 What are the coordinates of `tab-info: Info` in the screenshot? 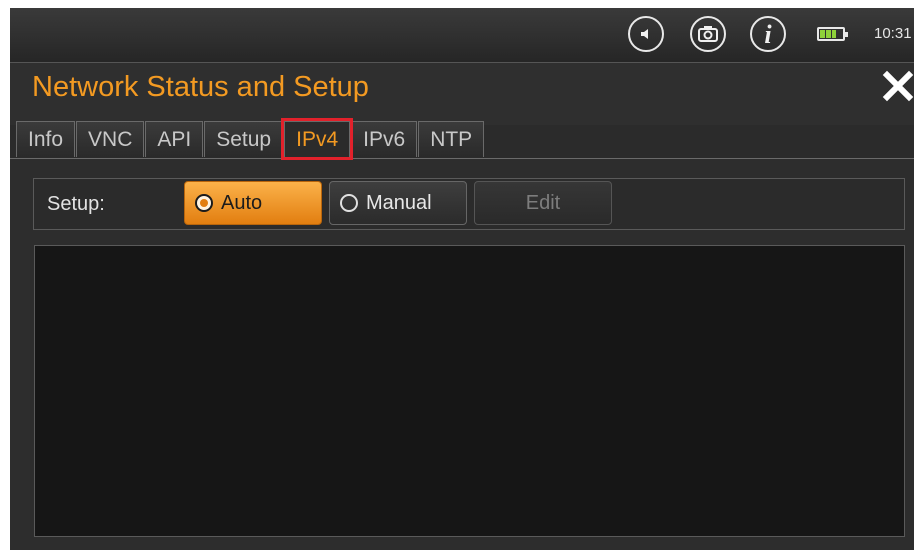 It's located at (46, 139).